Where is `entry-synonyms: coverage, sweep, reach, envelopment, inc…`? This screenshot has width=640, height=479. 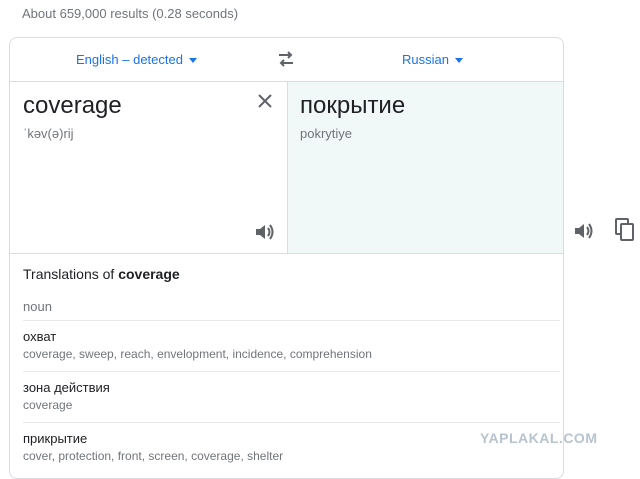 entry-synonyms: coverage, sweep, reach, envelopment, inc… is located at coordinates (197, 354).